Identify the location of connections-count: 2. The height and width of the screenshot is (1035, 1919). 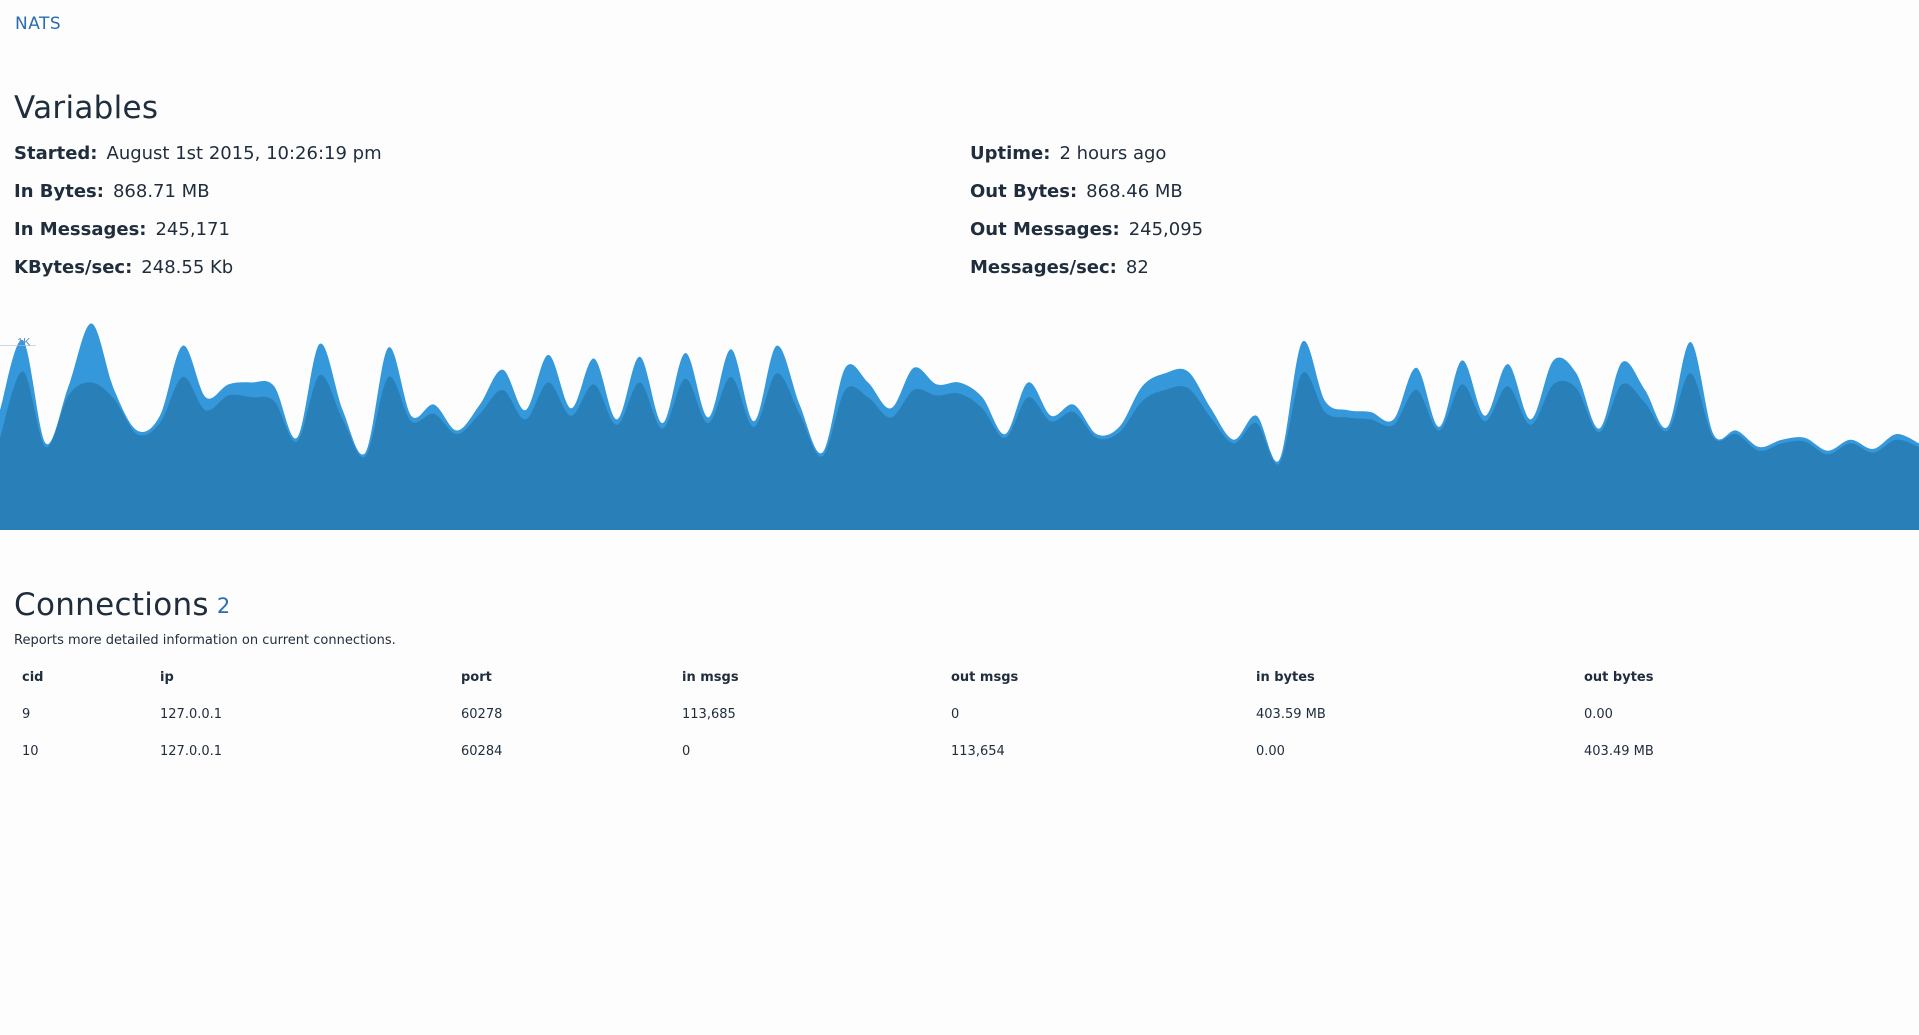
(223, 606).